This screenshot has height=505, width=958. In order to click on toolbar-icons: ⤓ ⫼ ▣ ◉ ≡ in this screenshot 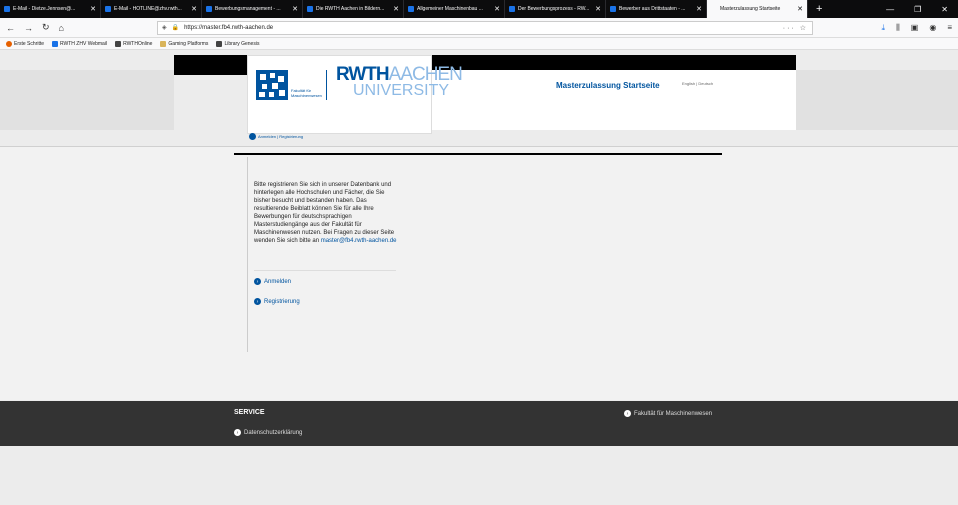, I will do `click(911, 28)`.